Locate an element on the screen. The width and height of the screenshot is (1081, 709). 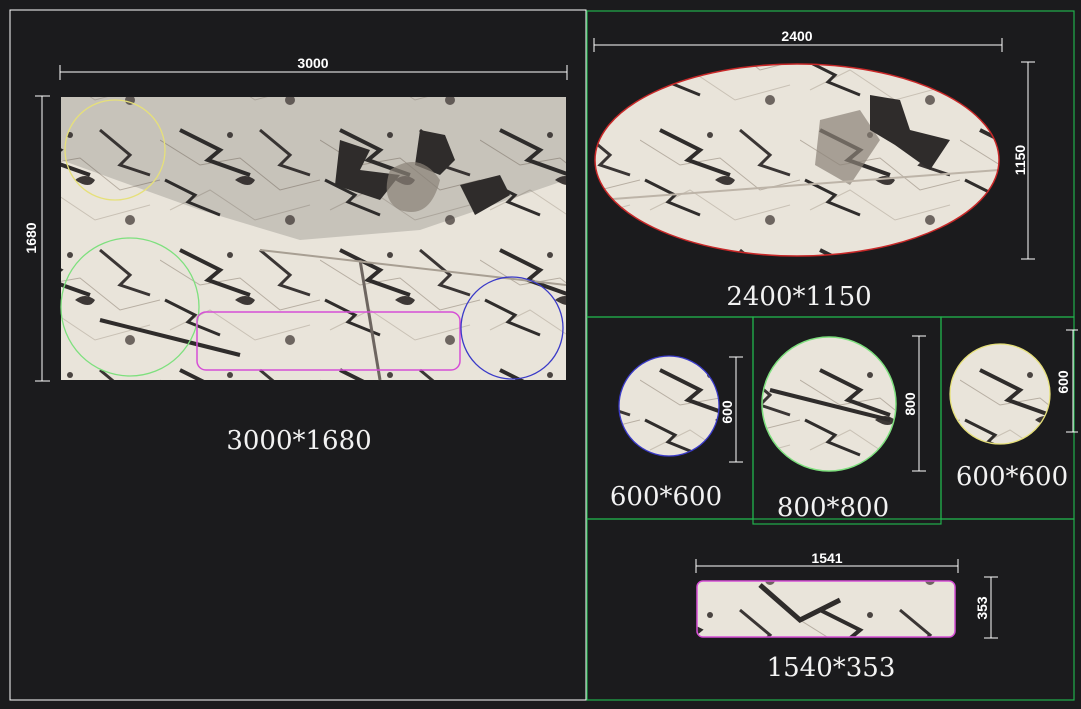
oval-caption: 2400*1150 is located at coordinates (798, 297).